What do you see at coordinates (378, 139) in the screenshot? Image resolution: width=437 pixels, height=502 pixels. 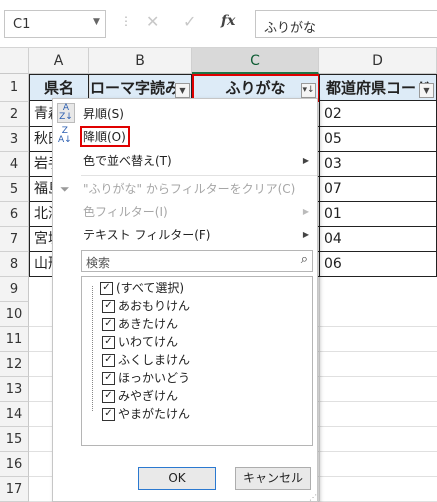 I see `cell-d: 05` at bounding box center [378, 139].